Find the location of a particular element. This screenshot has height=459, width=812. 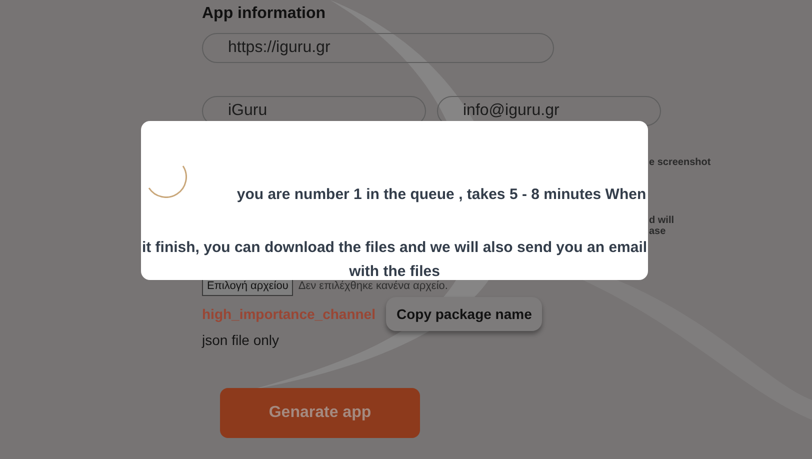

file-status: Δεν επιλέχθηκε κανένα αρχείο. is located at coordinates (373, 286).